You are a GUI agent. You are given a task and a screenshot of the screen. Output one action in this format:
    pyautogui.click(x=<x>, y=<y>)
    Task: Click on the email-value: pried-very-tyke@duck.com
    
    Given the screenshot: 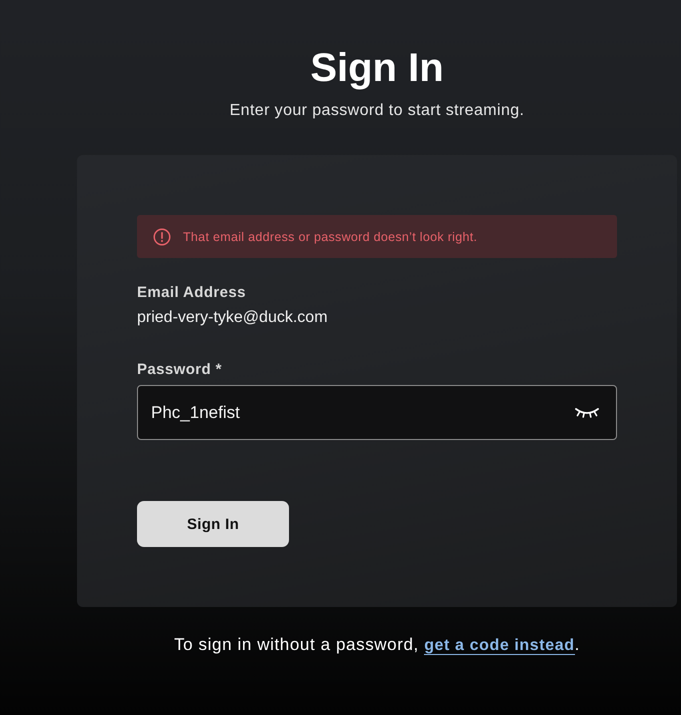 What is the action you would take?
    pyautogui.click(x=232, y=318)
    